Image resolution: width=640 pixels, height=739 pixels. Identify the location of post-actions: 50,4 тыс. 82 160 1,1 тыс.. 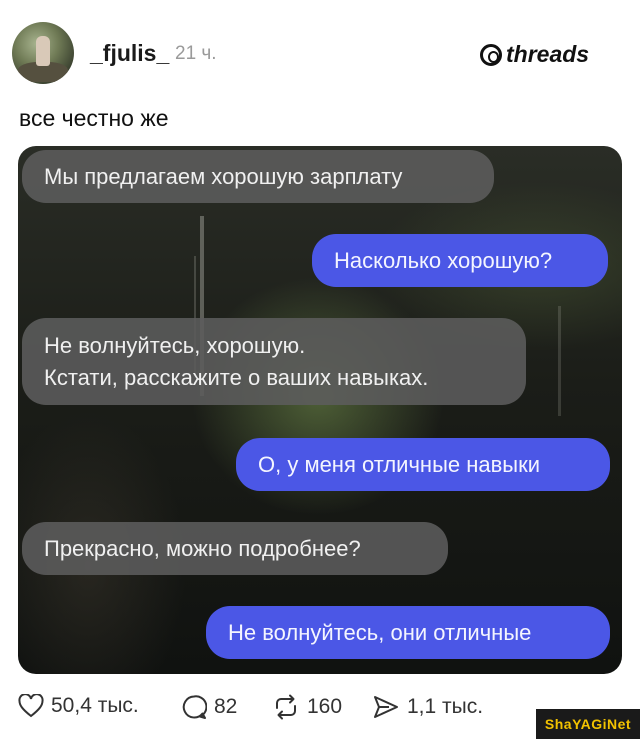
(318, 709).